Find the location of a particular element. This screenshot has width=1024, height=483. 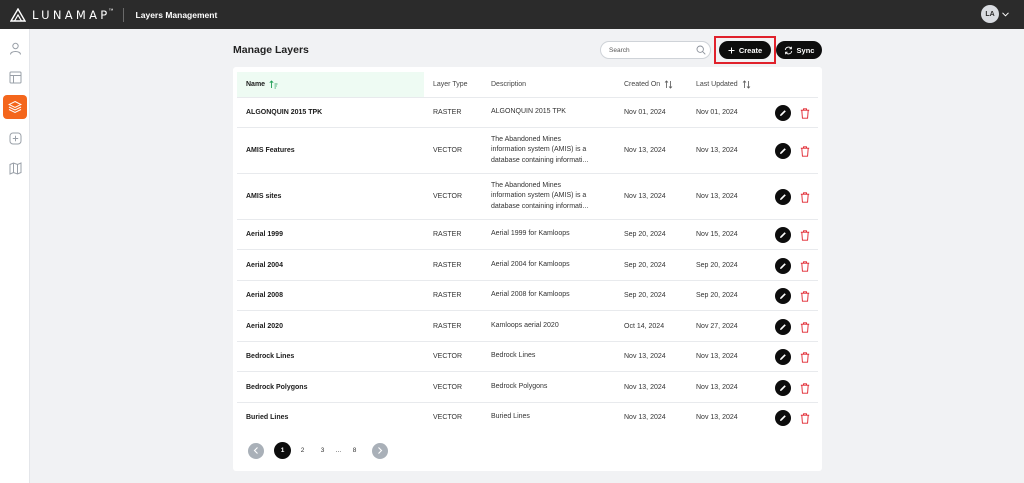

description-line: information system (AMIS) is a is located at coordinates (539, 196).